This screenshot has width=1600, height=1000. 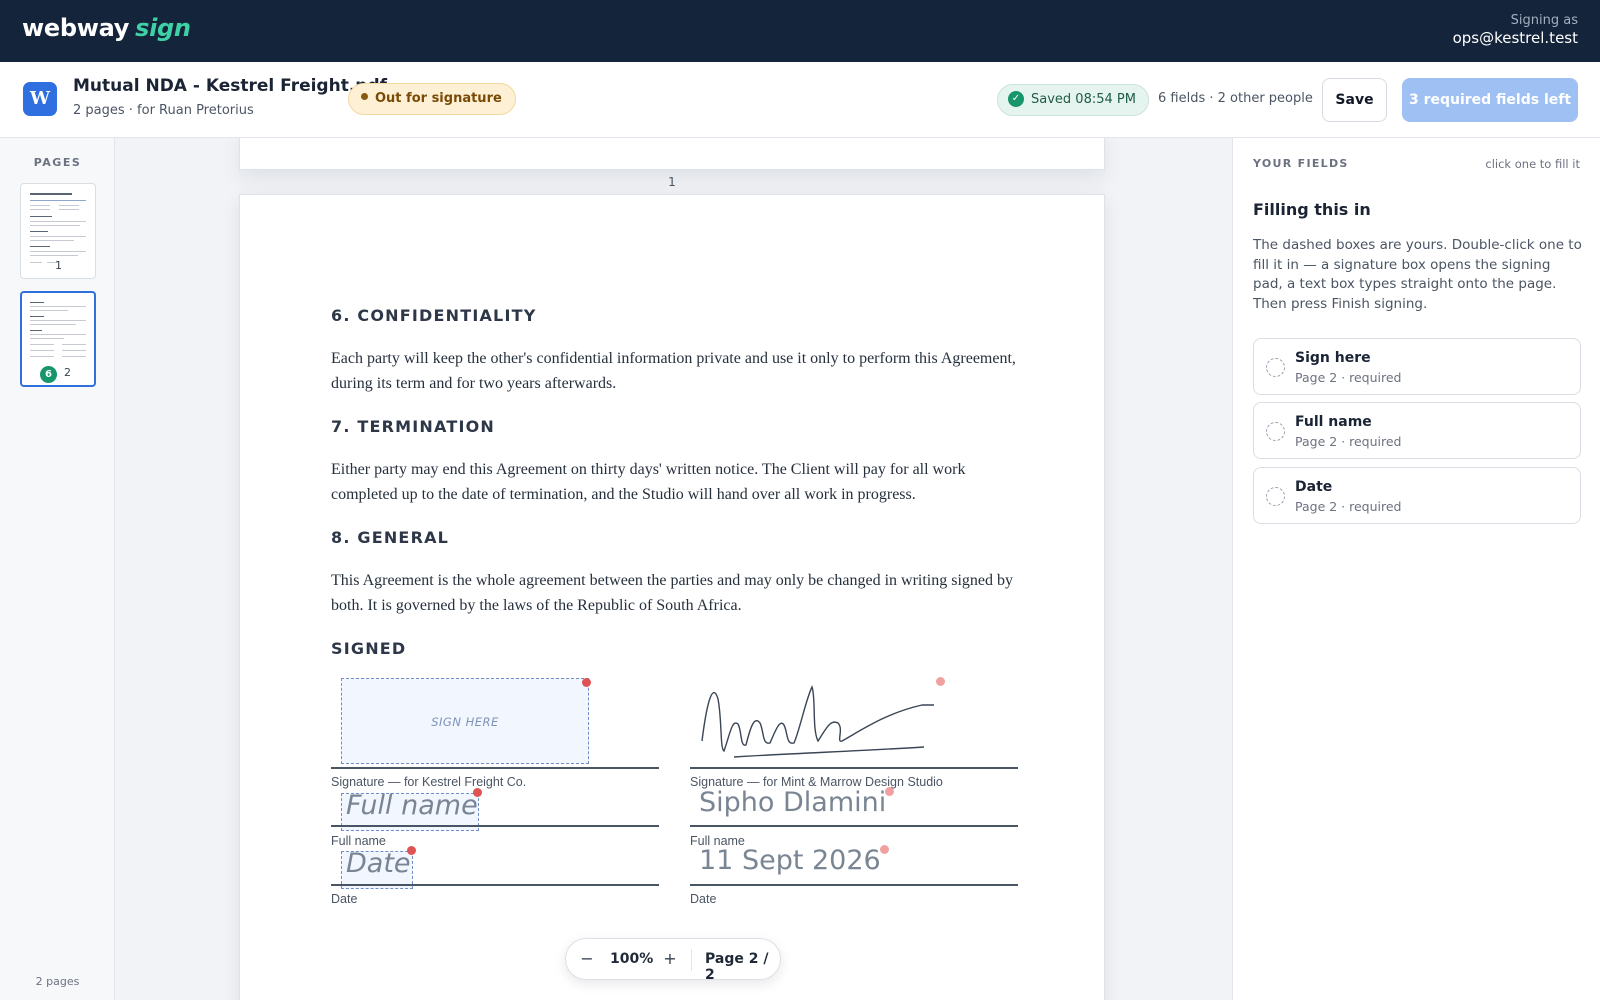 What do you see at coordinates (163, 28) in the screenshot?
I see `brand-accent: sign` at bounding box center [163, 28].